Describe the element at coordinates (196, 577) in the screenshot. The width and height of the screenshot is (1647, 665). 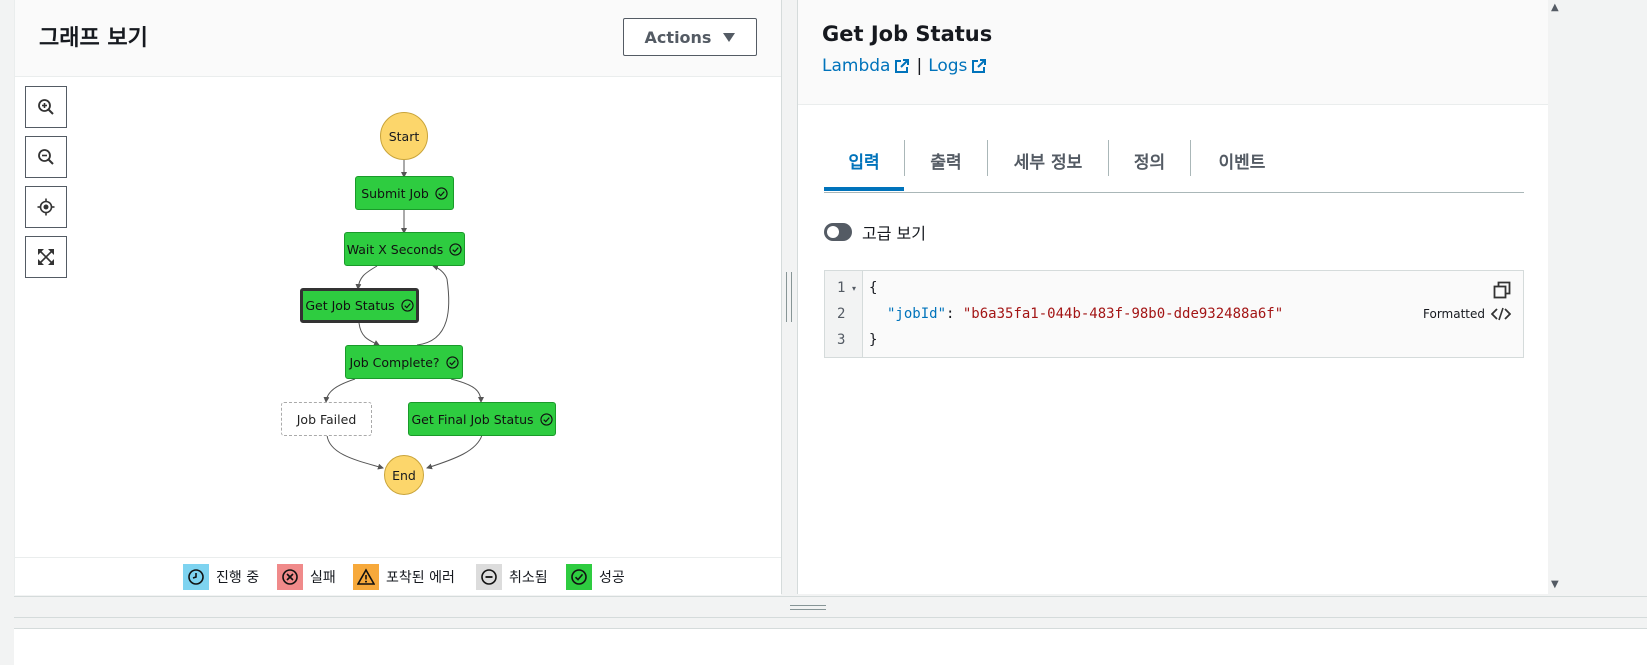
I see `clock-icon` at that location.